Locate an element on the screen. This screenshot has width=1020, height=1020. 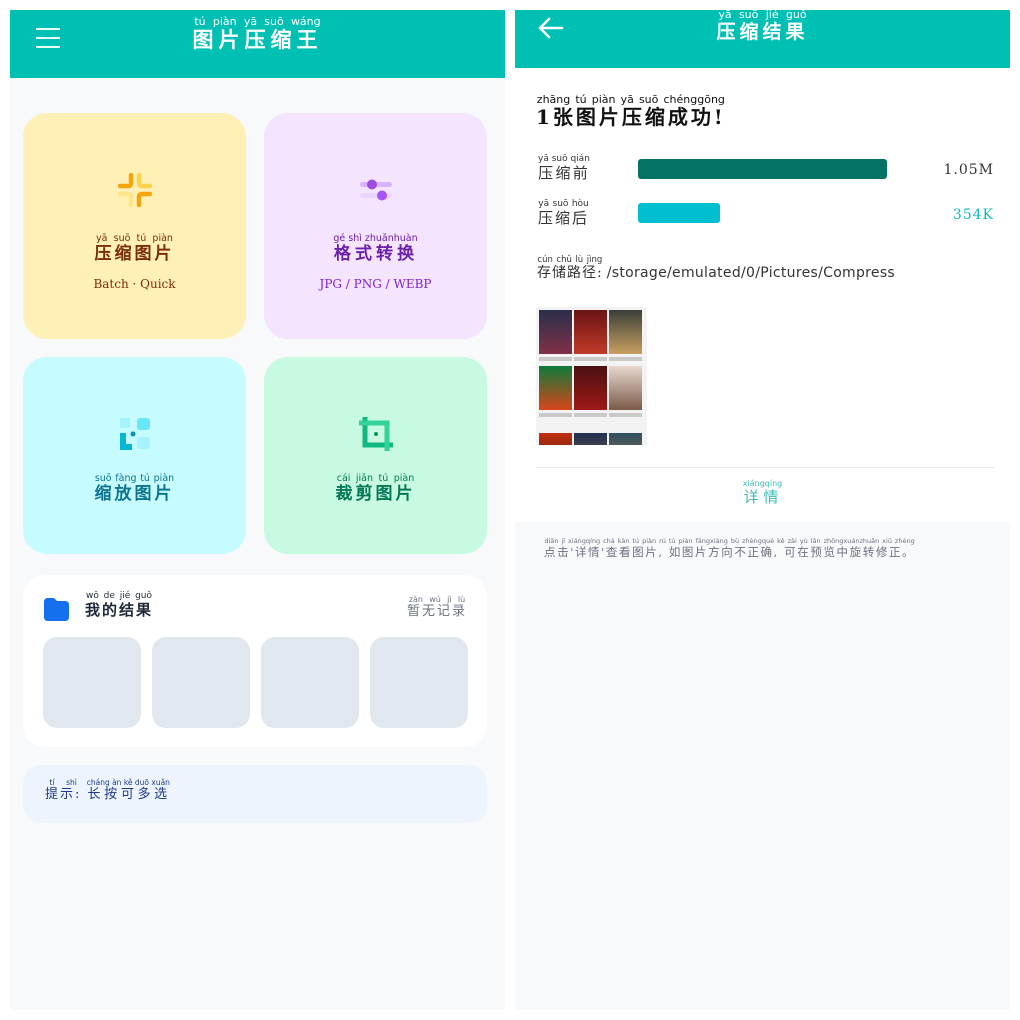
compress-sub: Batch · Quick is located at coordinates (134, 284).